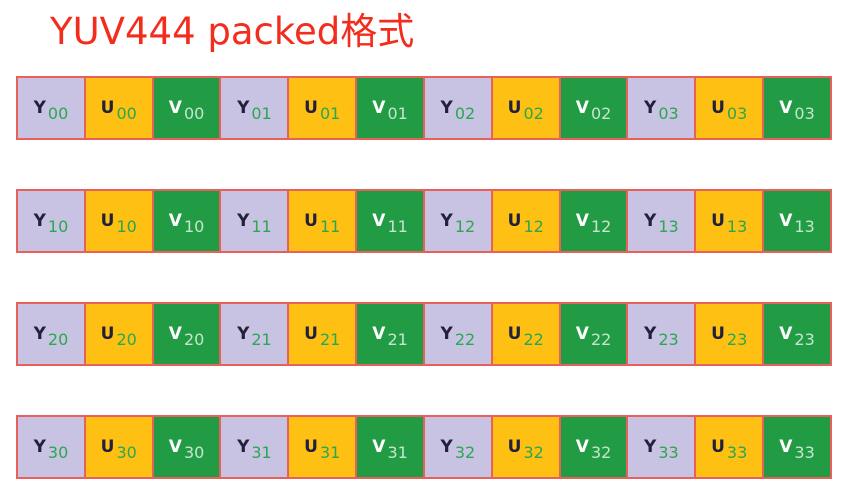 The height and width of the screenshot is (502, 864). What do you see at coordinates (729, 223) in the screenshot?
I see `cell-label: U 13` at bounding box center [729, 223].